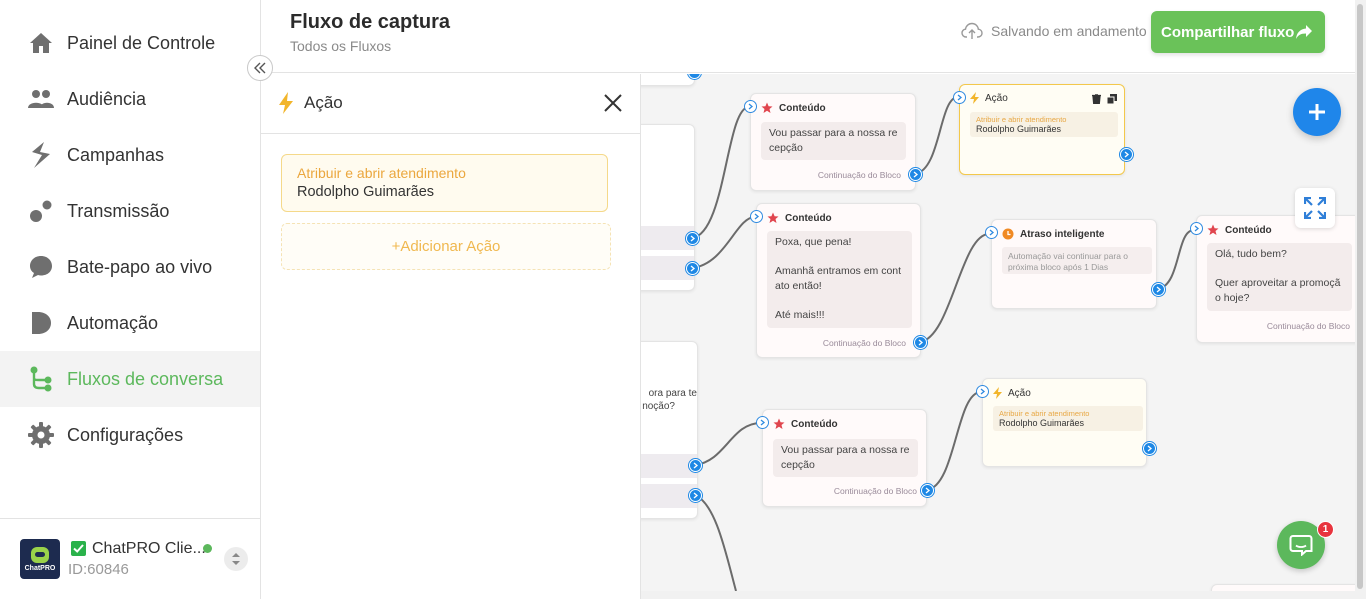 Image resolution: width=1366 pixels, height=599 pixels. What do you see at coordinates (41, 323) in the screenshot?
I see `automation-icon` at bounding box center [41, 323].